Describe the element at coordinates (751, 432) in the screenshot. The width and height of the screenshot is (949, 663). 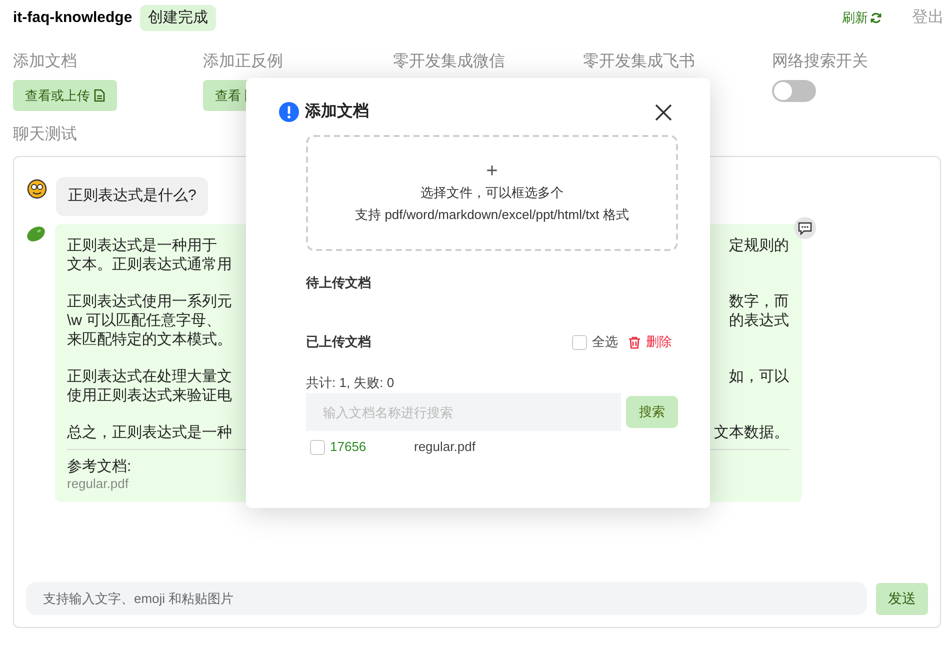
I see `answer-text: 文本数据。` at that location.